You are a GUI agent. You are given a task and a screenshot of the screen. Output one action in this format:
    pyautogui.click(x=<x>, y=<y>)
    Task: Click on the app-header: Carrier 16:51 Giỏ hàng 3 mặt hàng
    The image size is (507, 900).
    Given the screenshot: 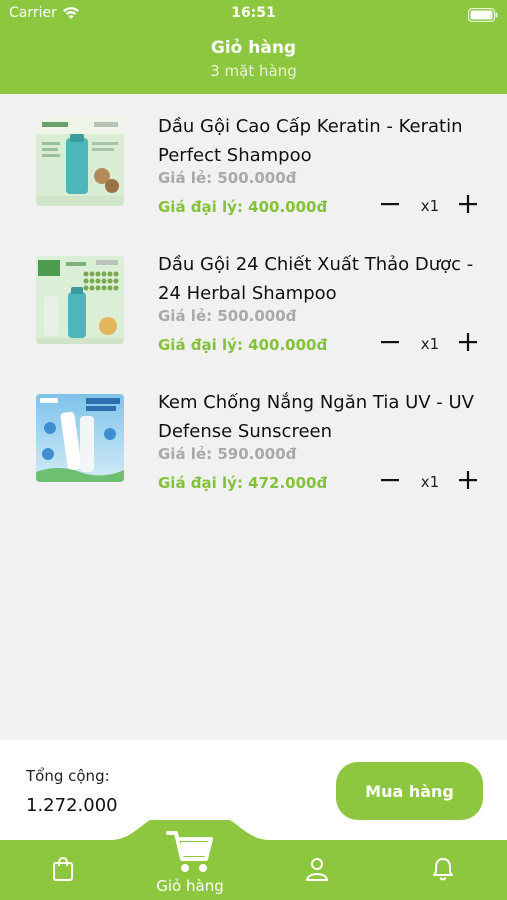 What is the action you would take?
    pyautogui.click(x=253, y=47)
    